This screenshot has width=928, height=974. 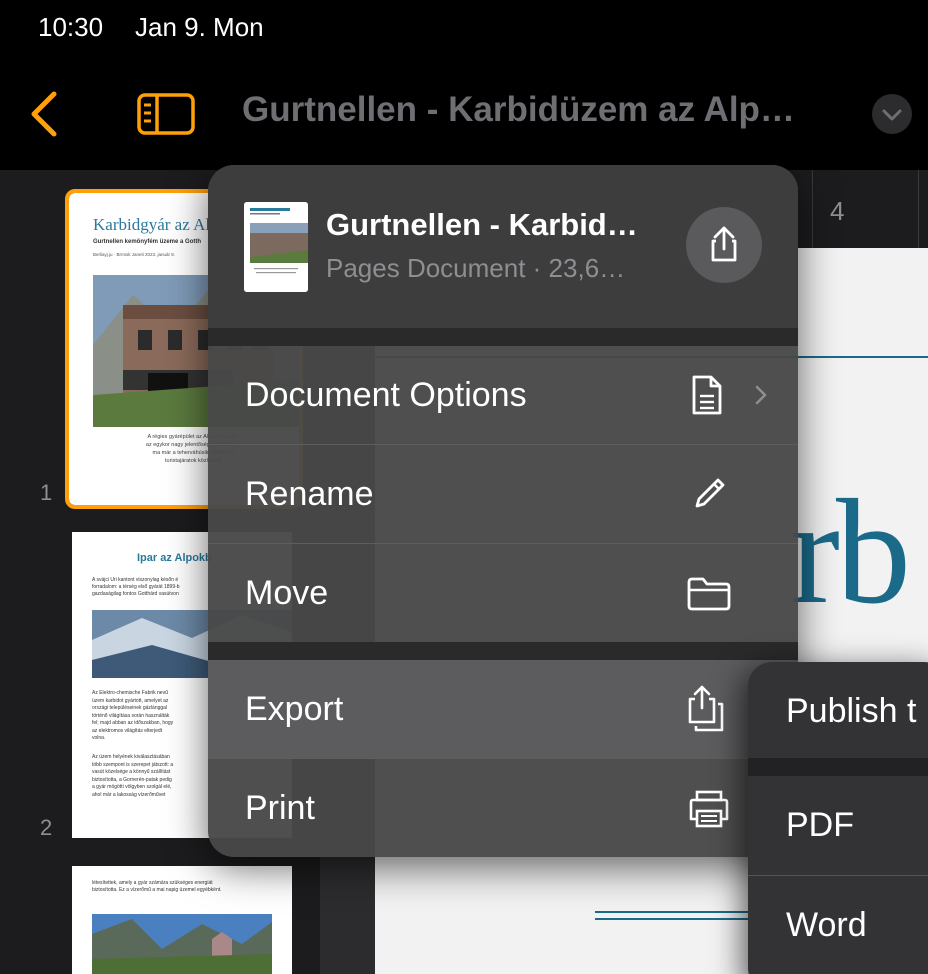 What do you see at coordinates (156, 224) in the screenshot?
I see `thumb-1-title: Karbidgyár az Alp` at bounding box center [156, 224].